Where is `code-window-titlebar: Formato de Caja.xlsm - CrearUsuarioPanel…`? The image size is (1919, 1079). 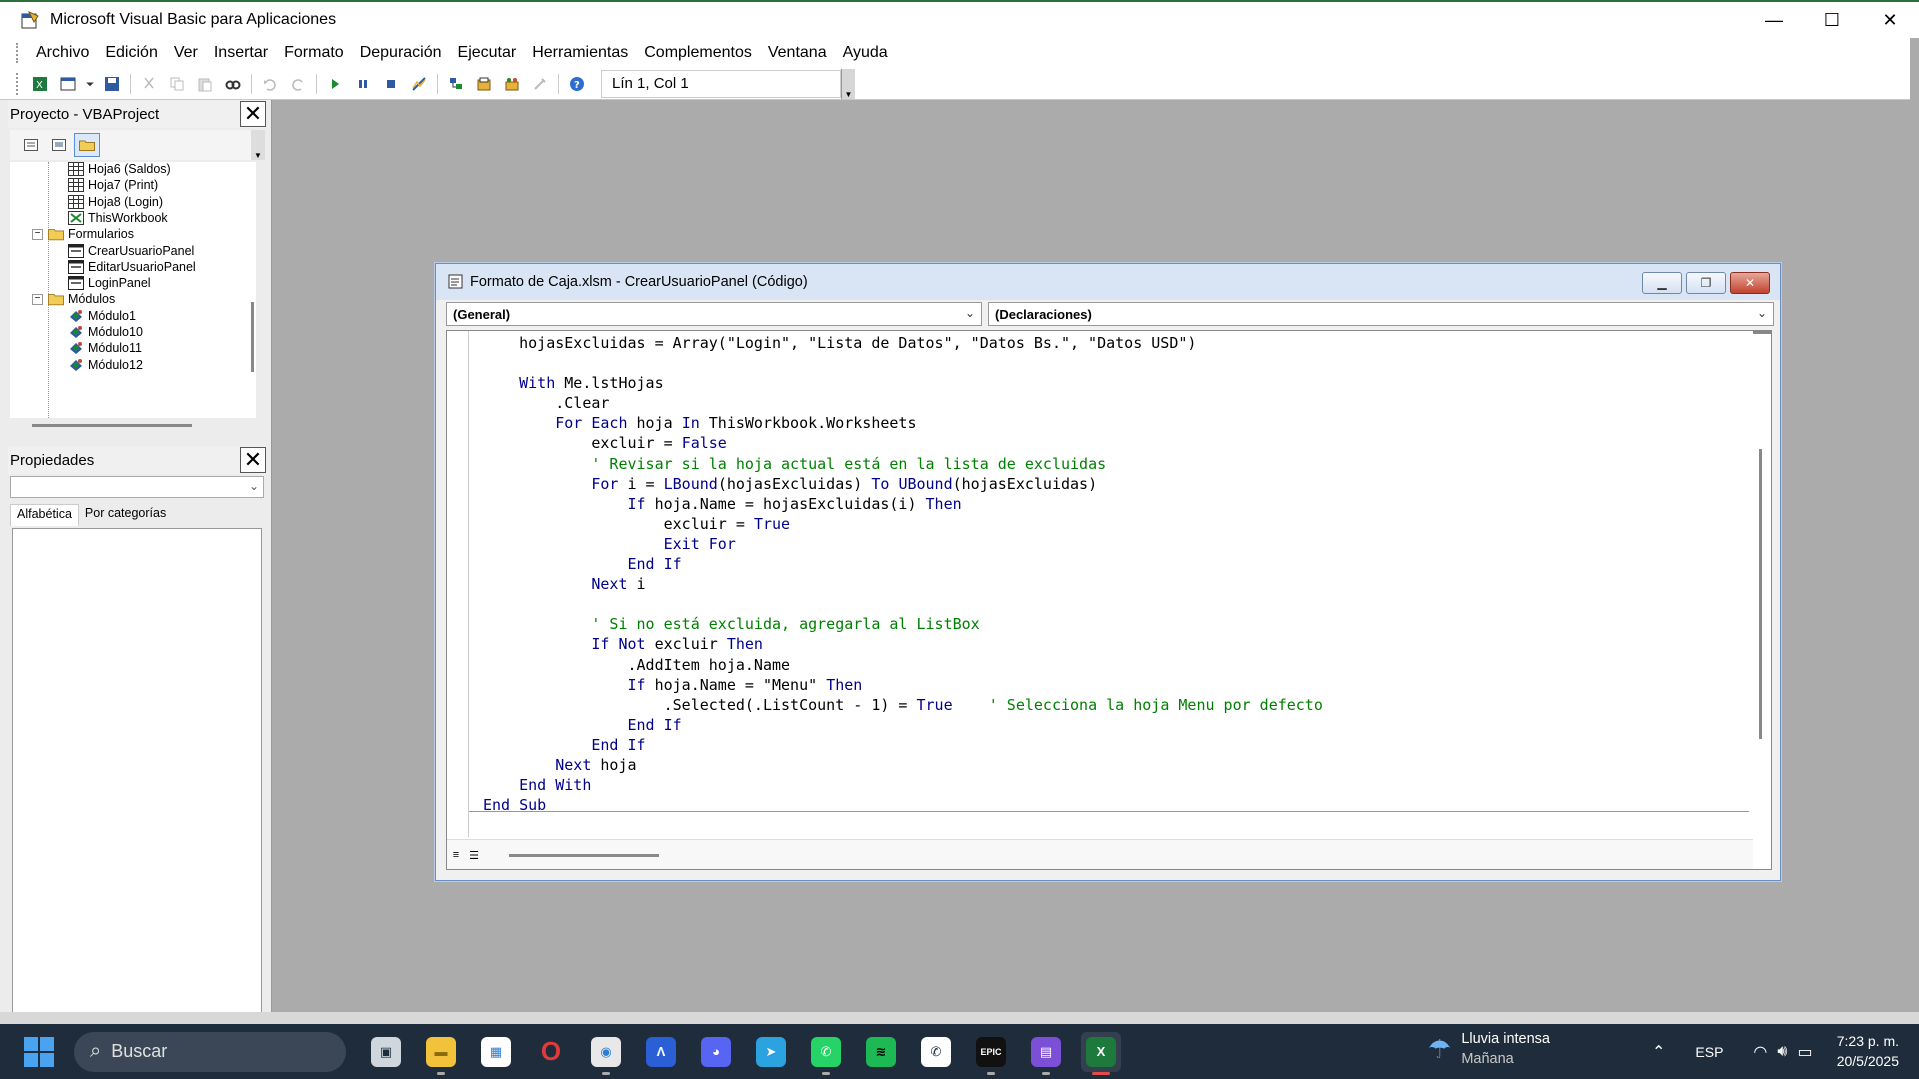 code-window-titlebar: Formato de Caja.xlsm - CrearUsuarioPanel… is located at coordinates (1108, 282).